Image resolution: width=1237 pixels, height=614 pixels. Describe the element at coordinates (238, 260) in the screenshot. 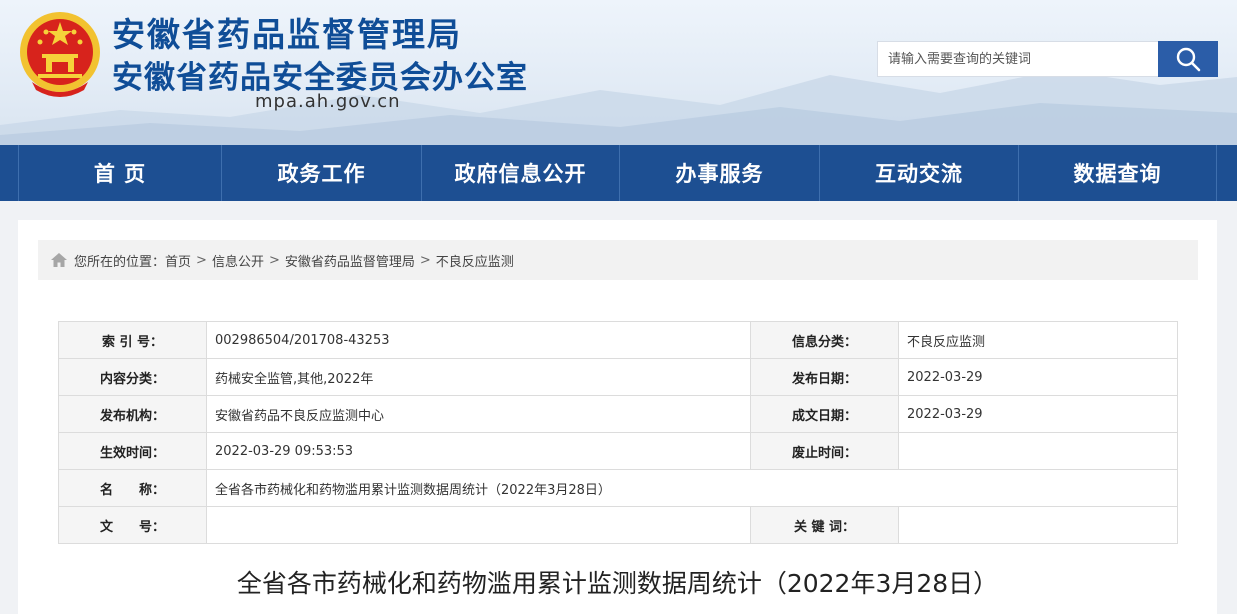

I see `breadcrumb-info-public: 信息公开` at that location.